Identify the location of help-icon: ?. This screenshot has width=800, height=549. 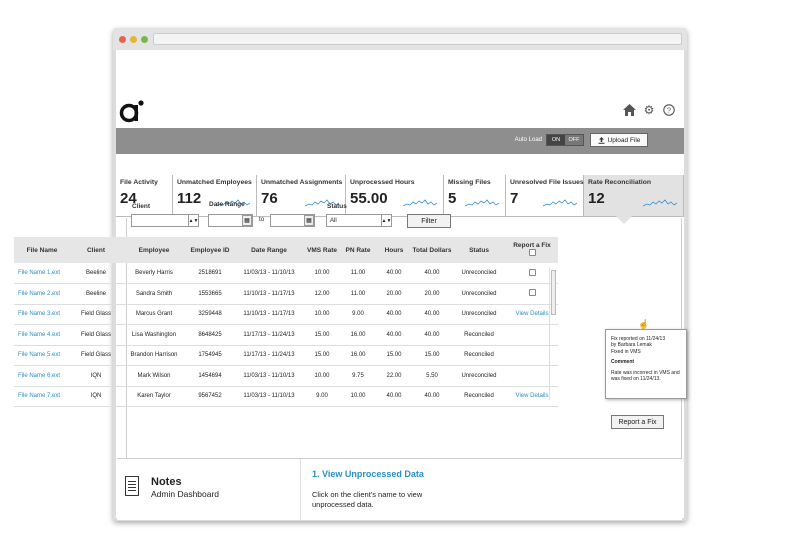
(669, 110).